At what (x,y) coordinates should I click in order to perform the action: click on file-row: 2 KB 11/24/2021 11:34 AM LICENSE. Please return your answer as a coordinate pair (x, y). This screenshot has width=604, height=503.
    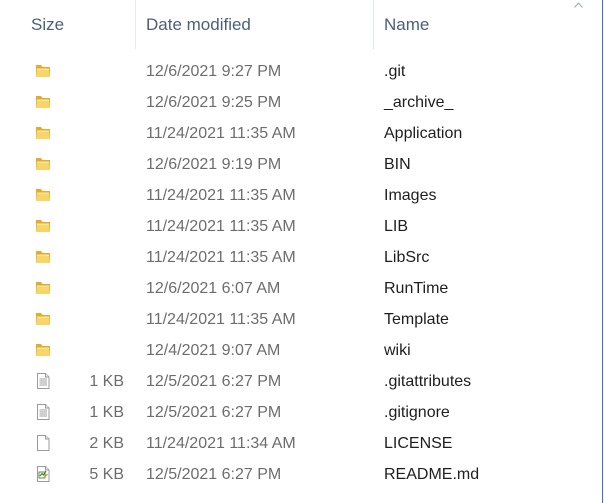
    Looking at the image, I should click on (300, 443).